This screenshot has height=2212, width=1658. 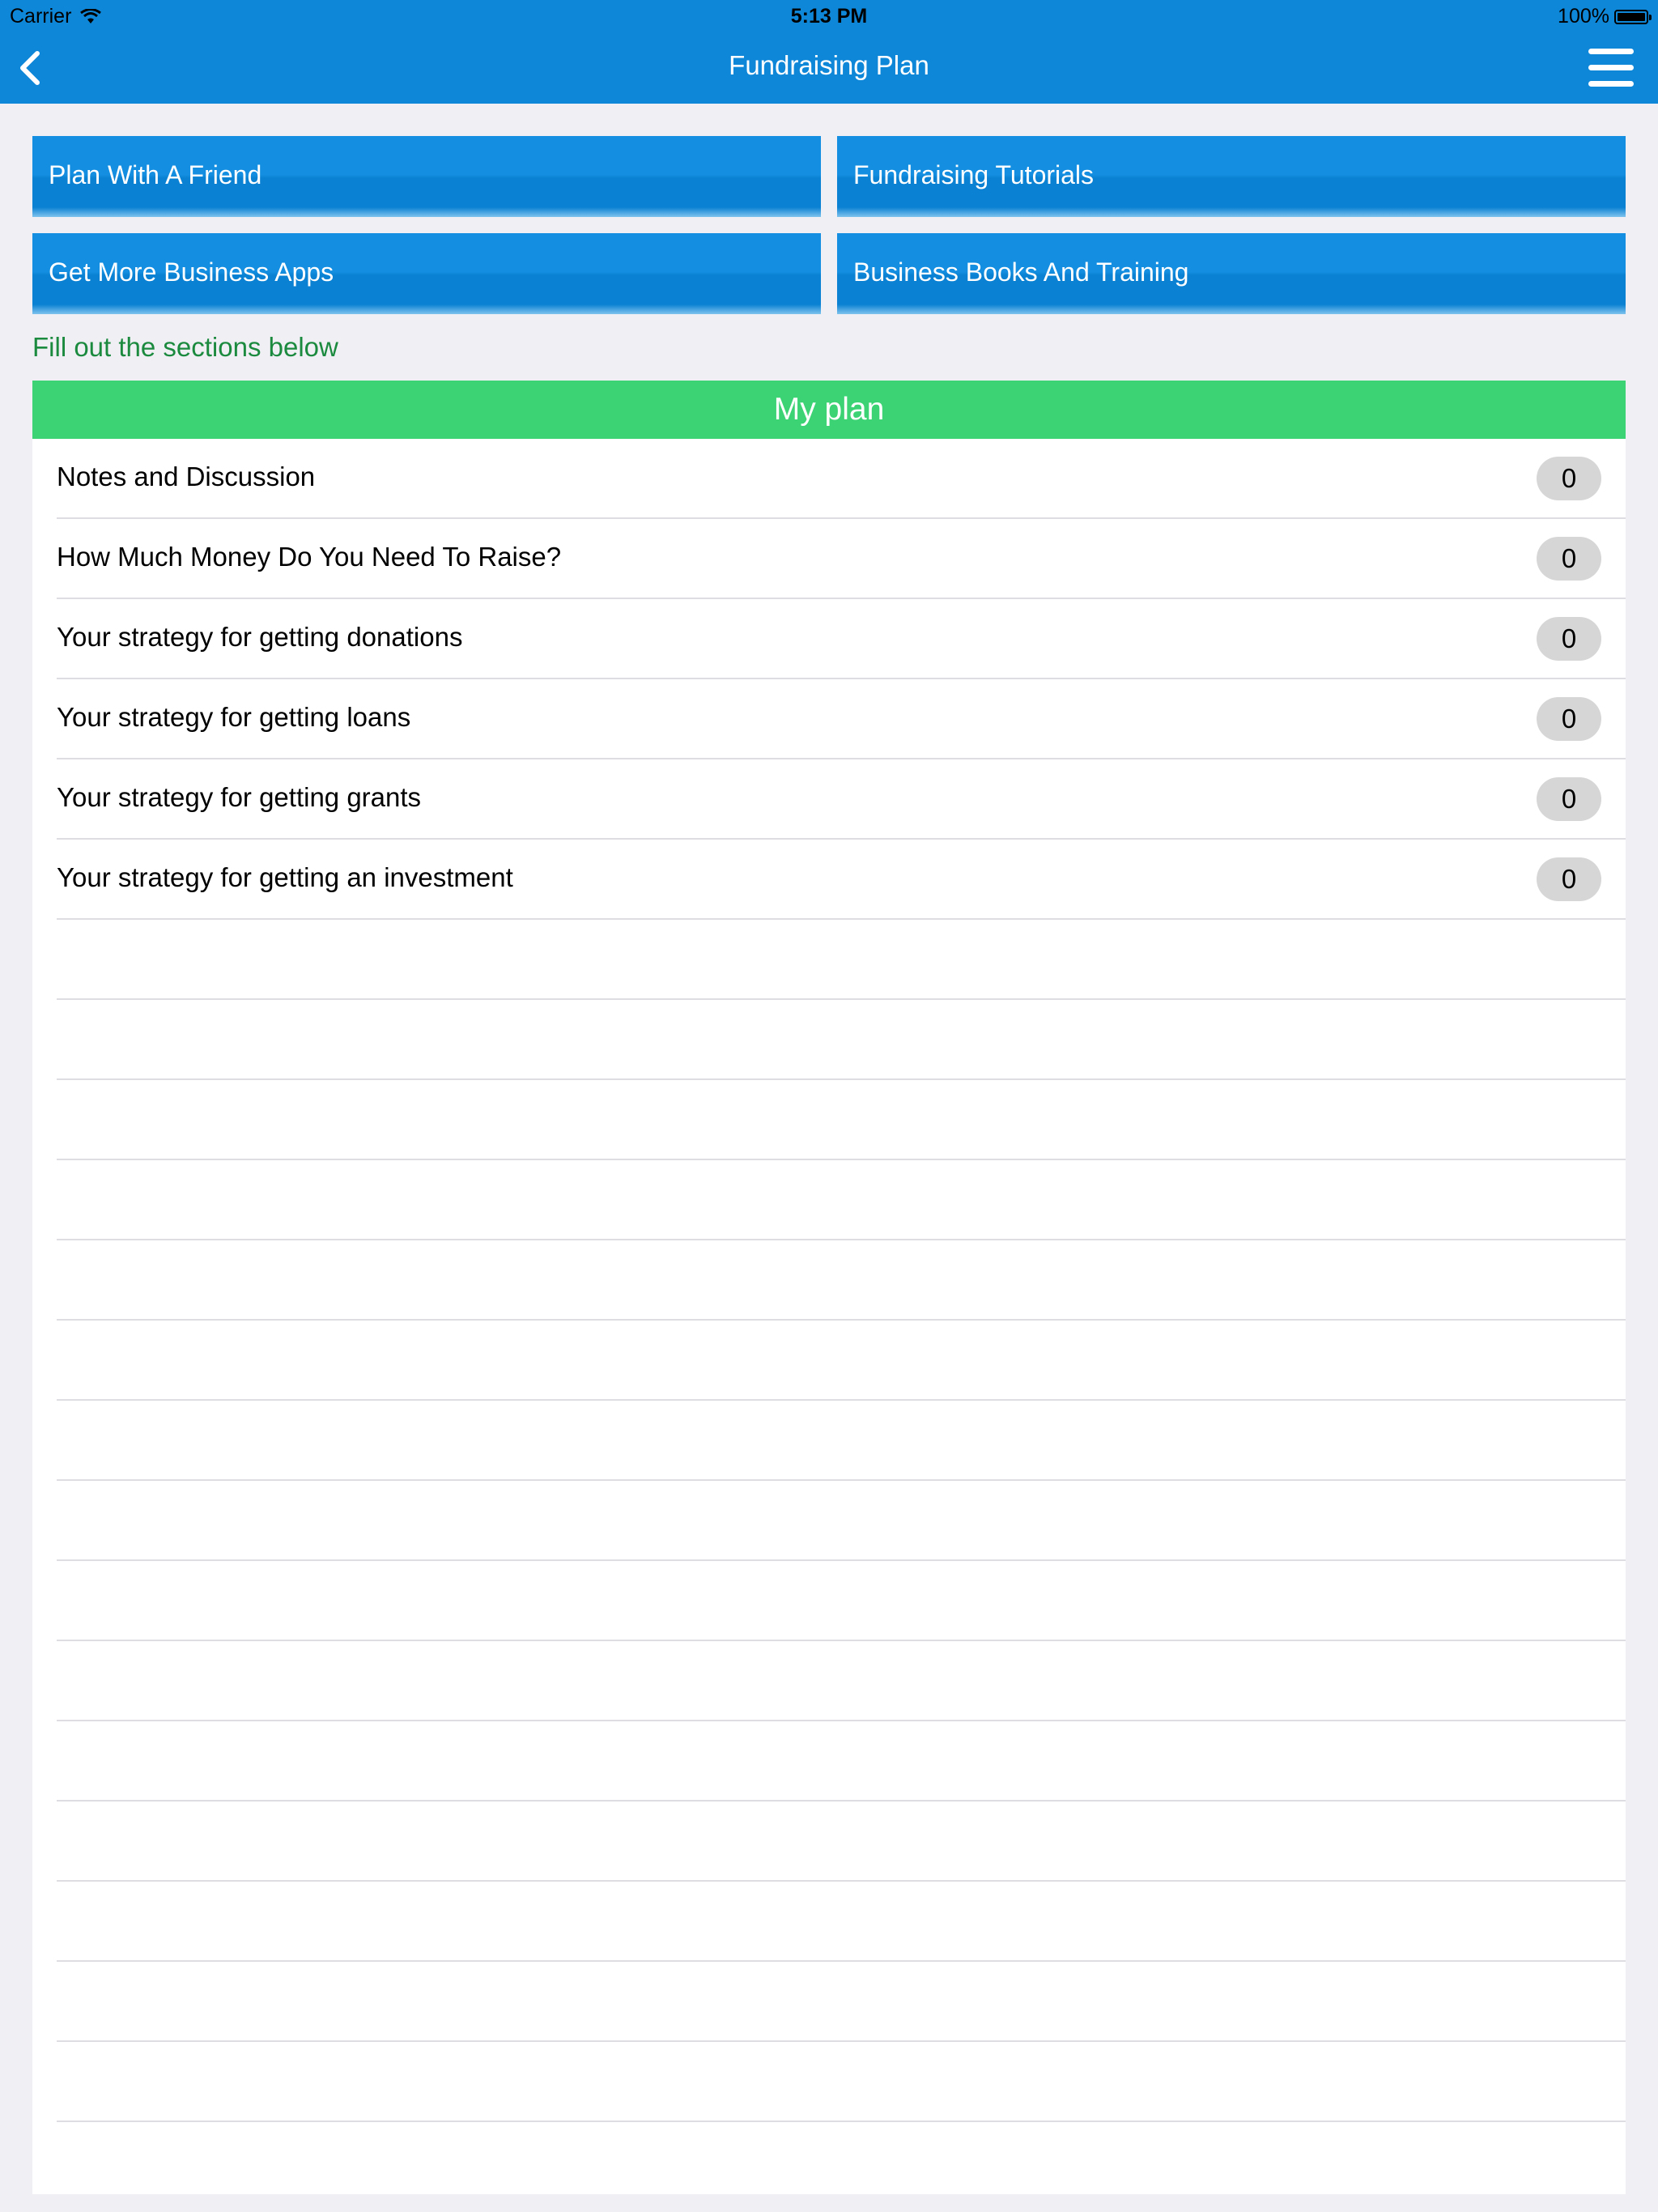 I want to click on plan-item-money-needed: How Much Money Do You Need To Raise? 0, so click(x=841, y=559).